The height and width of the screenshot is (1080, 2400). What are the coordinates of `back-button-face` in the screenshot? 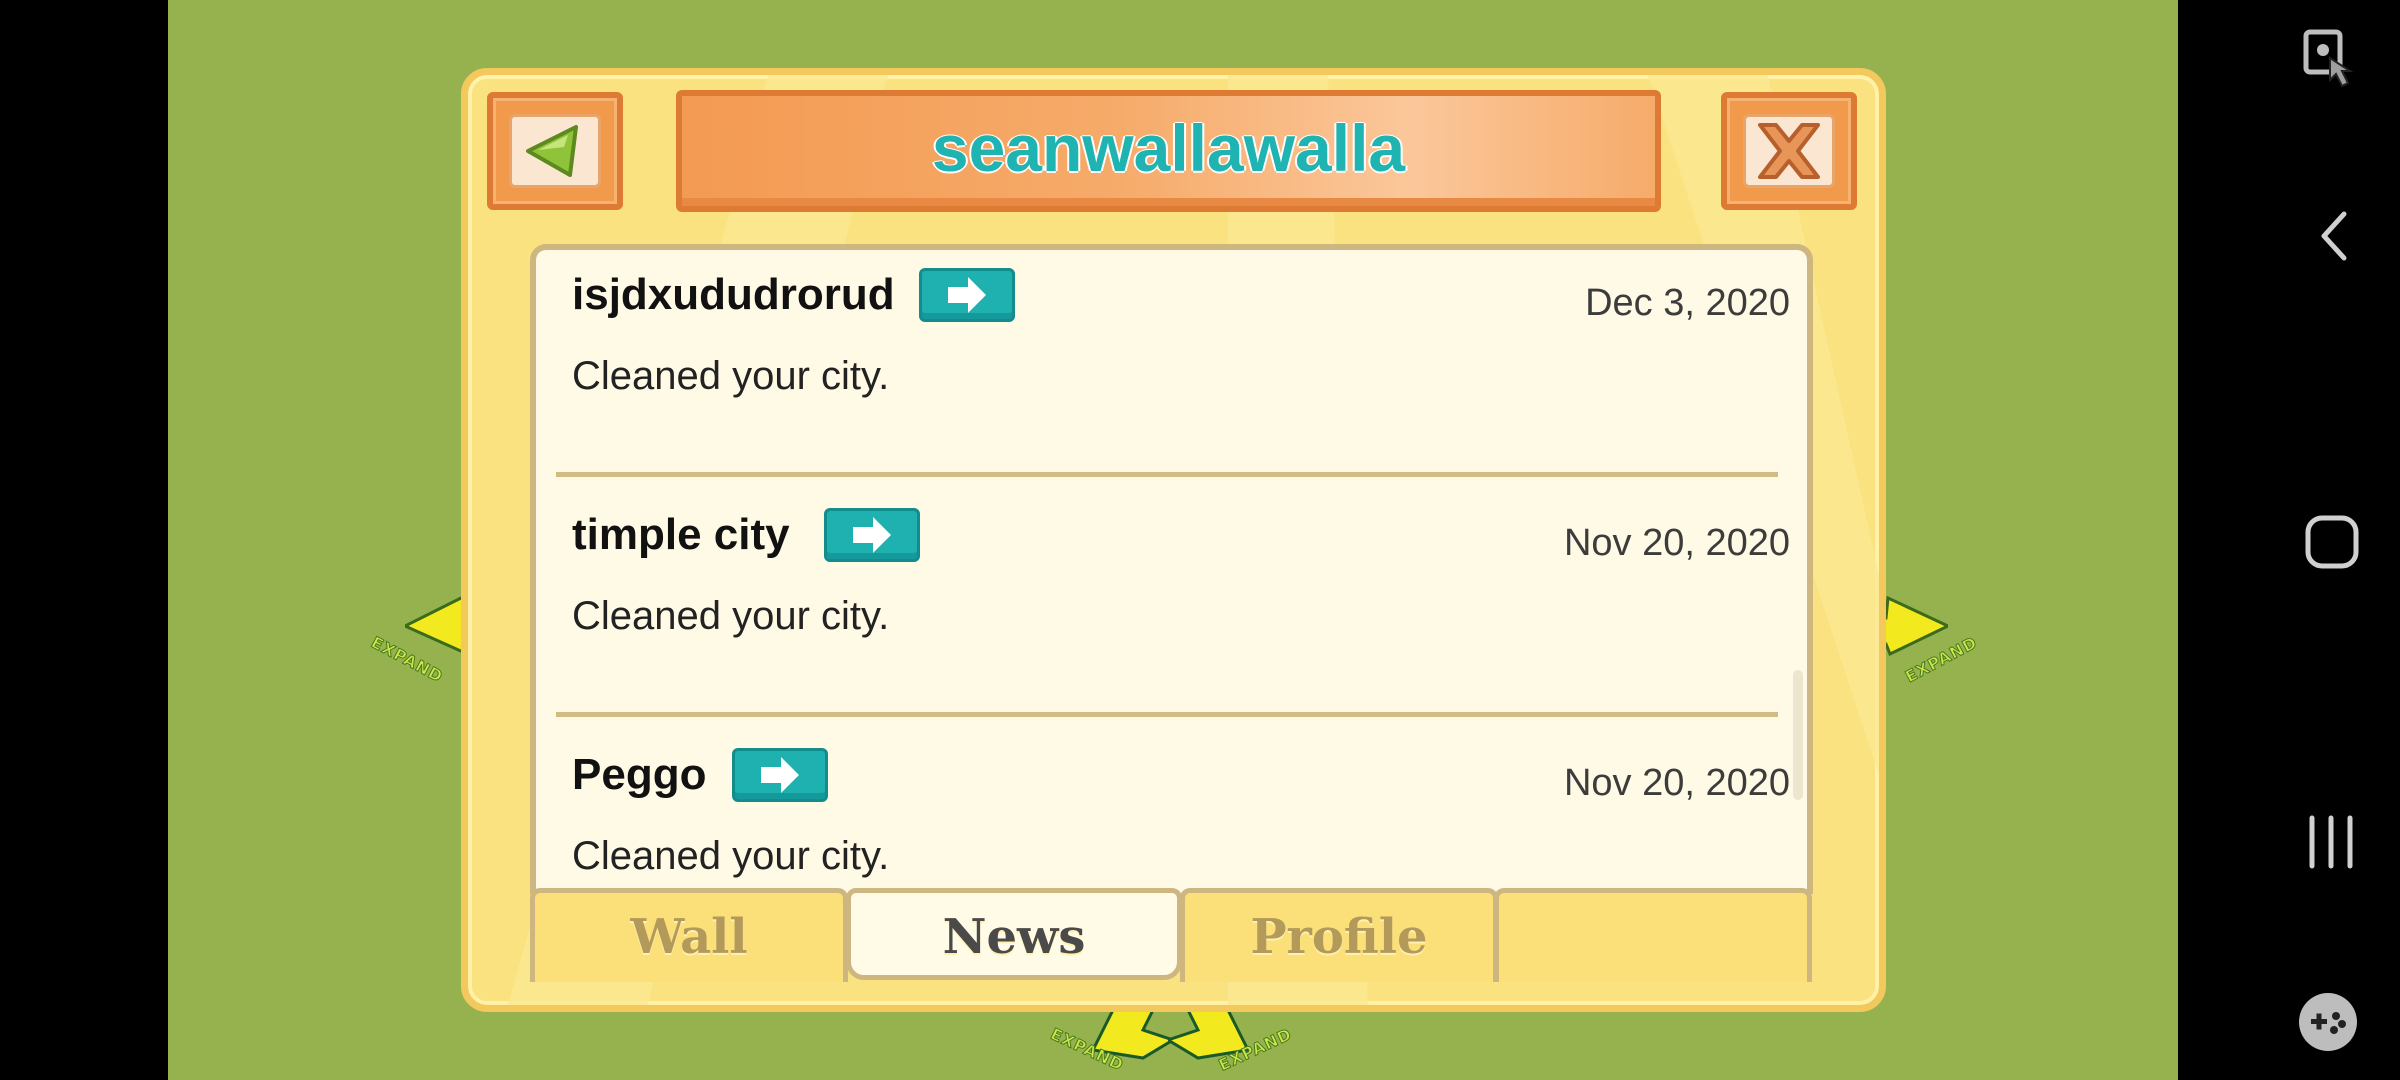 It's located at (555, 151).